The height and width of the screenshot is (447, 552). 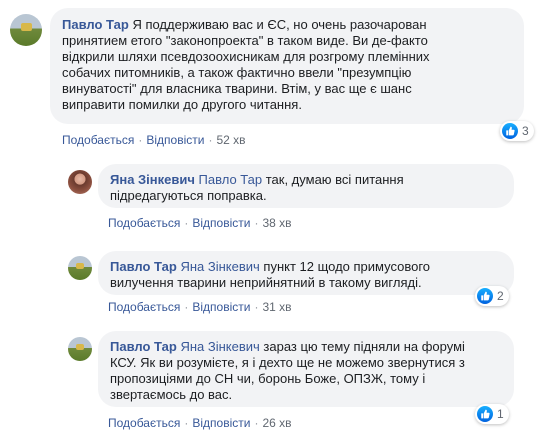 I want to click on comment-text-line: пункт 12 щодо примусового, so click(x=345, y=266).